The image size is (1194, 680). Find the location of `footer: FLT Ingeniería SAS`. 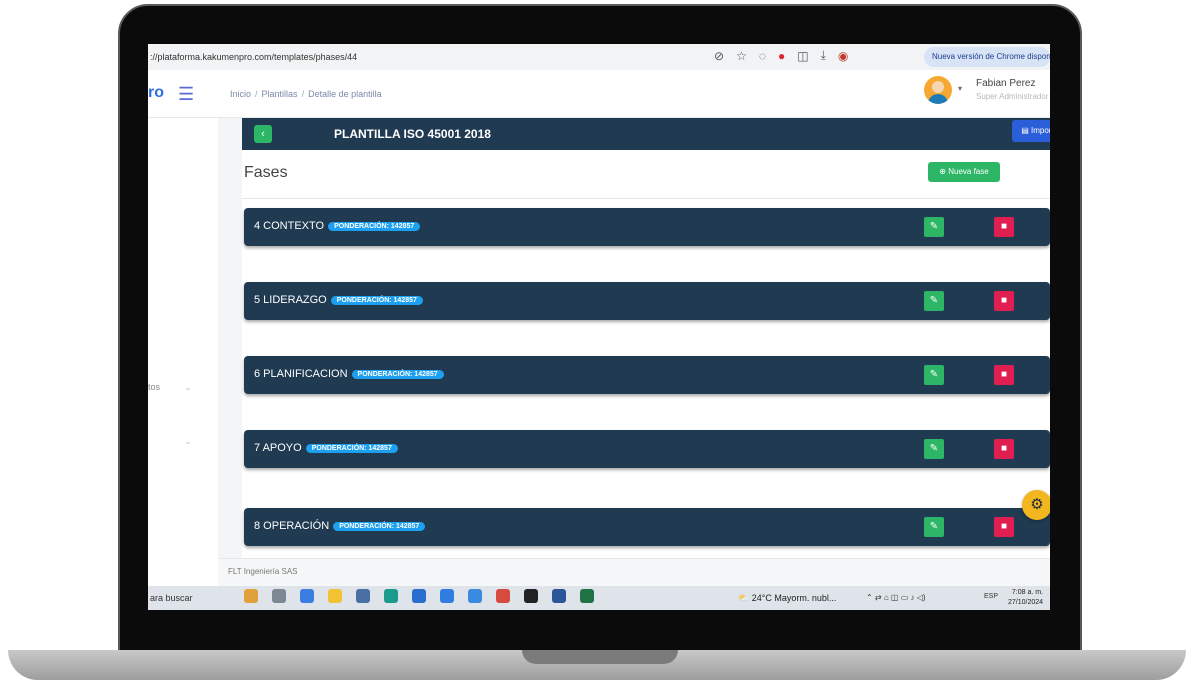

footer: FLT Ingeniería SAS is located at coordinates (634, 572).